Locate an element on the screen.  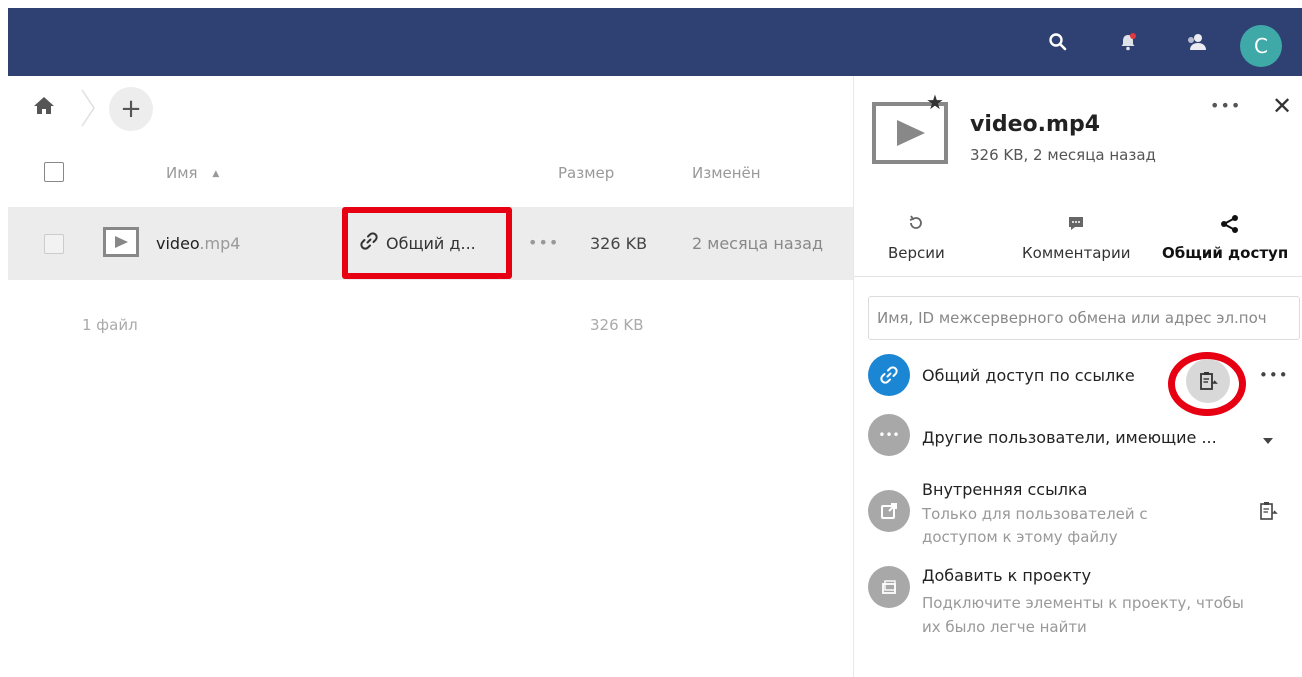
tab-sharing: Общий доступ is located at coordinates (1232, 238).